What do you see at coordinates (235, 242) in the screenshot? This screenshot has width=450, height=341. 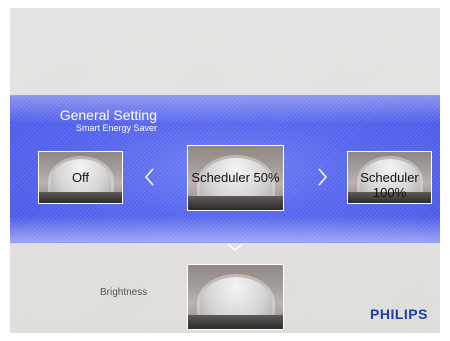 I see `chevron-down-icon` at bounding box center [235, 242].